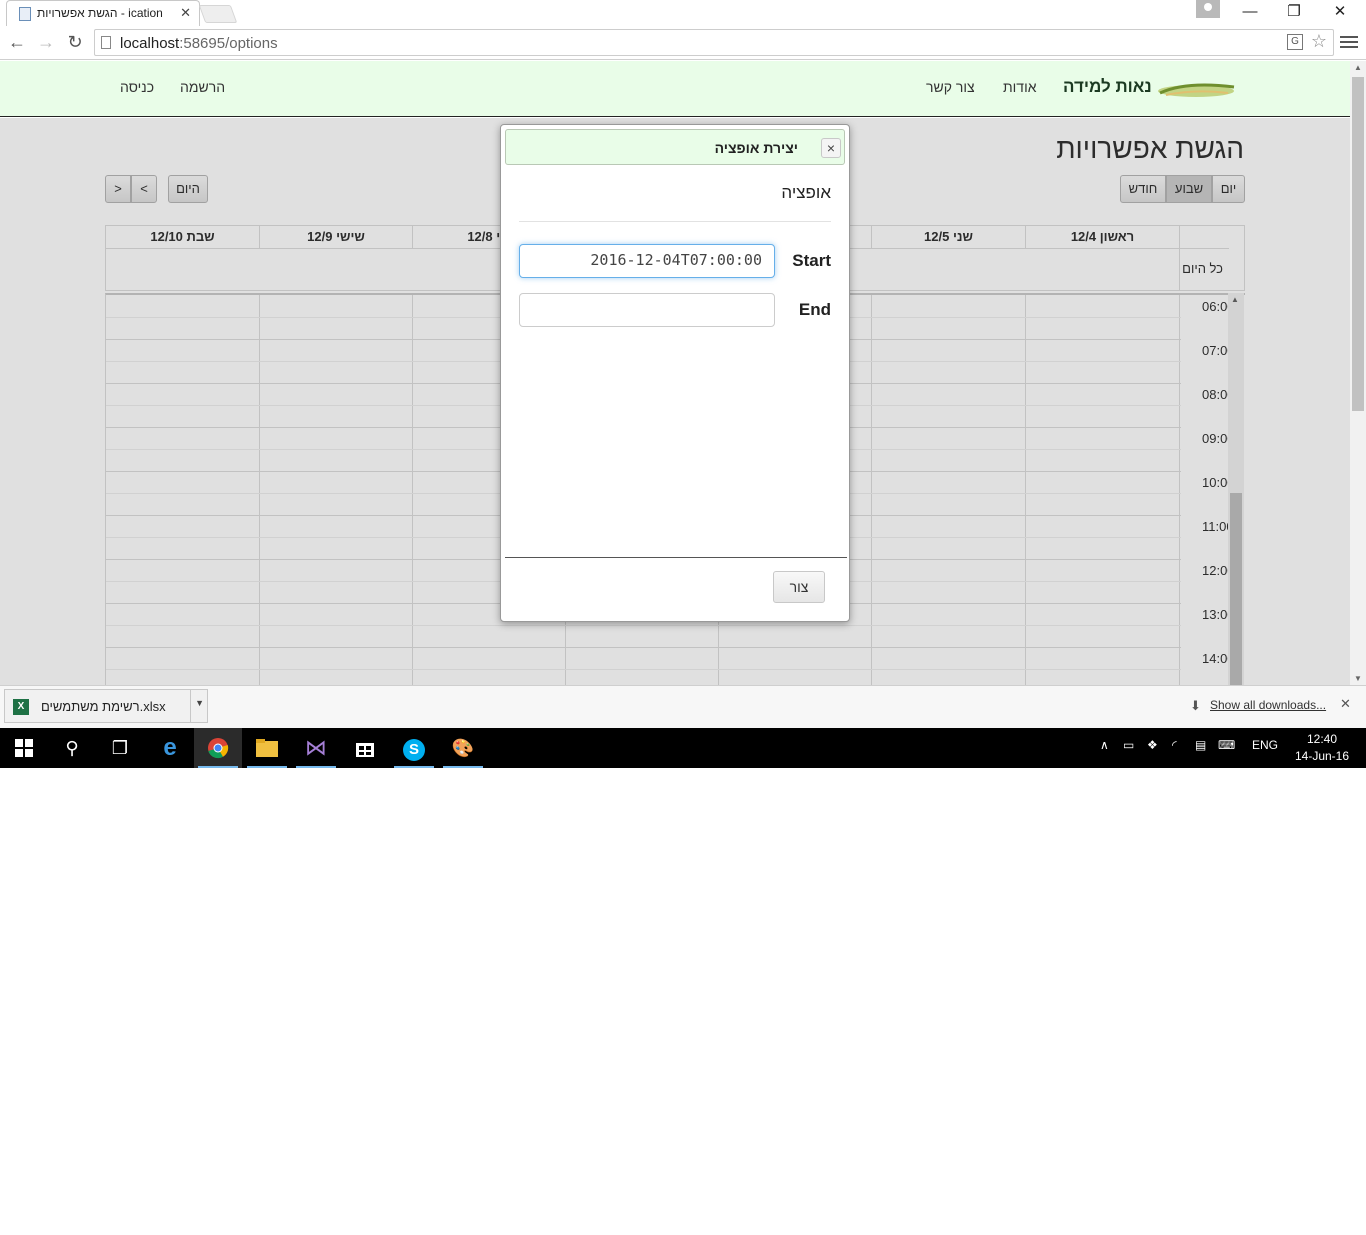 The width and height of the screenshot is (1366, 1235). I want to click on paint-icon: 🎨, so click(463, 748).